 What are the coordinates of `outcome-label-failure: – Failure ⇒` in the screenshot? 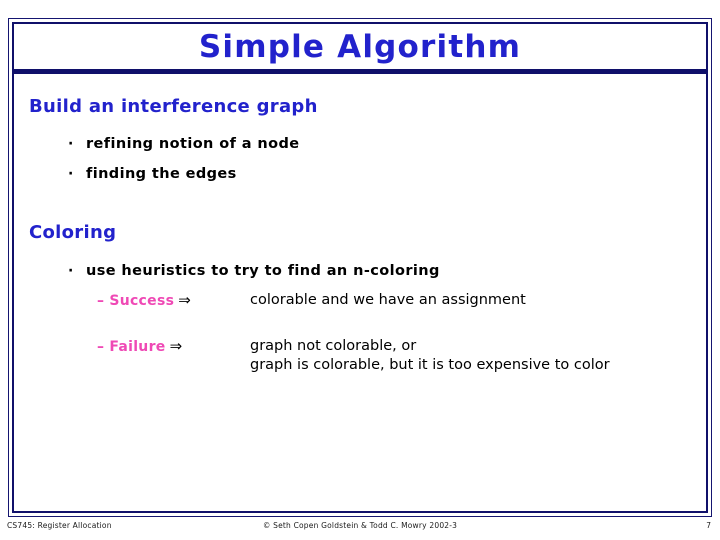 It's located at (139, 346).